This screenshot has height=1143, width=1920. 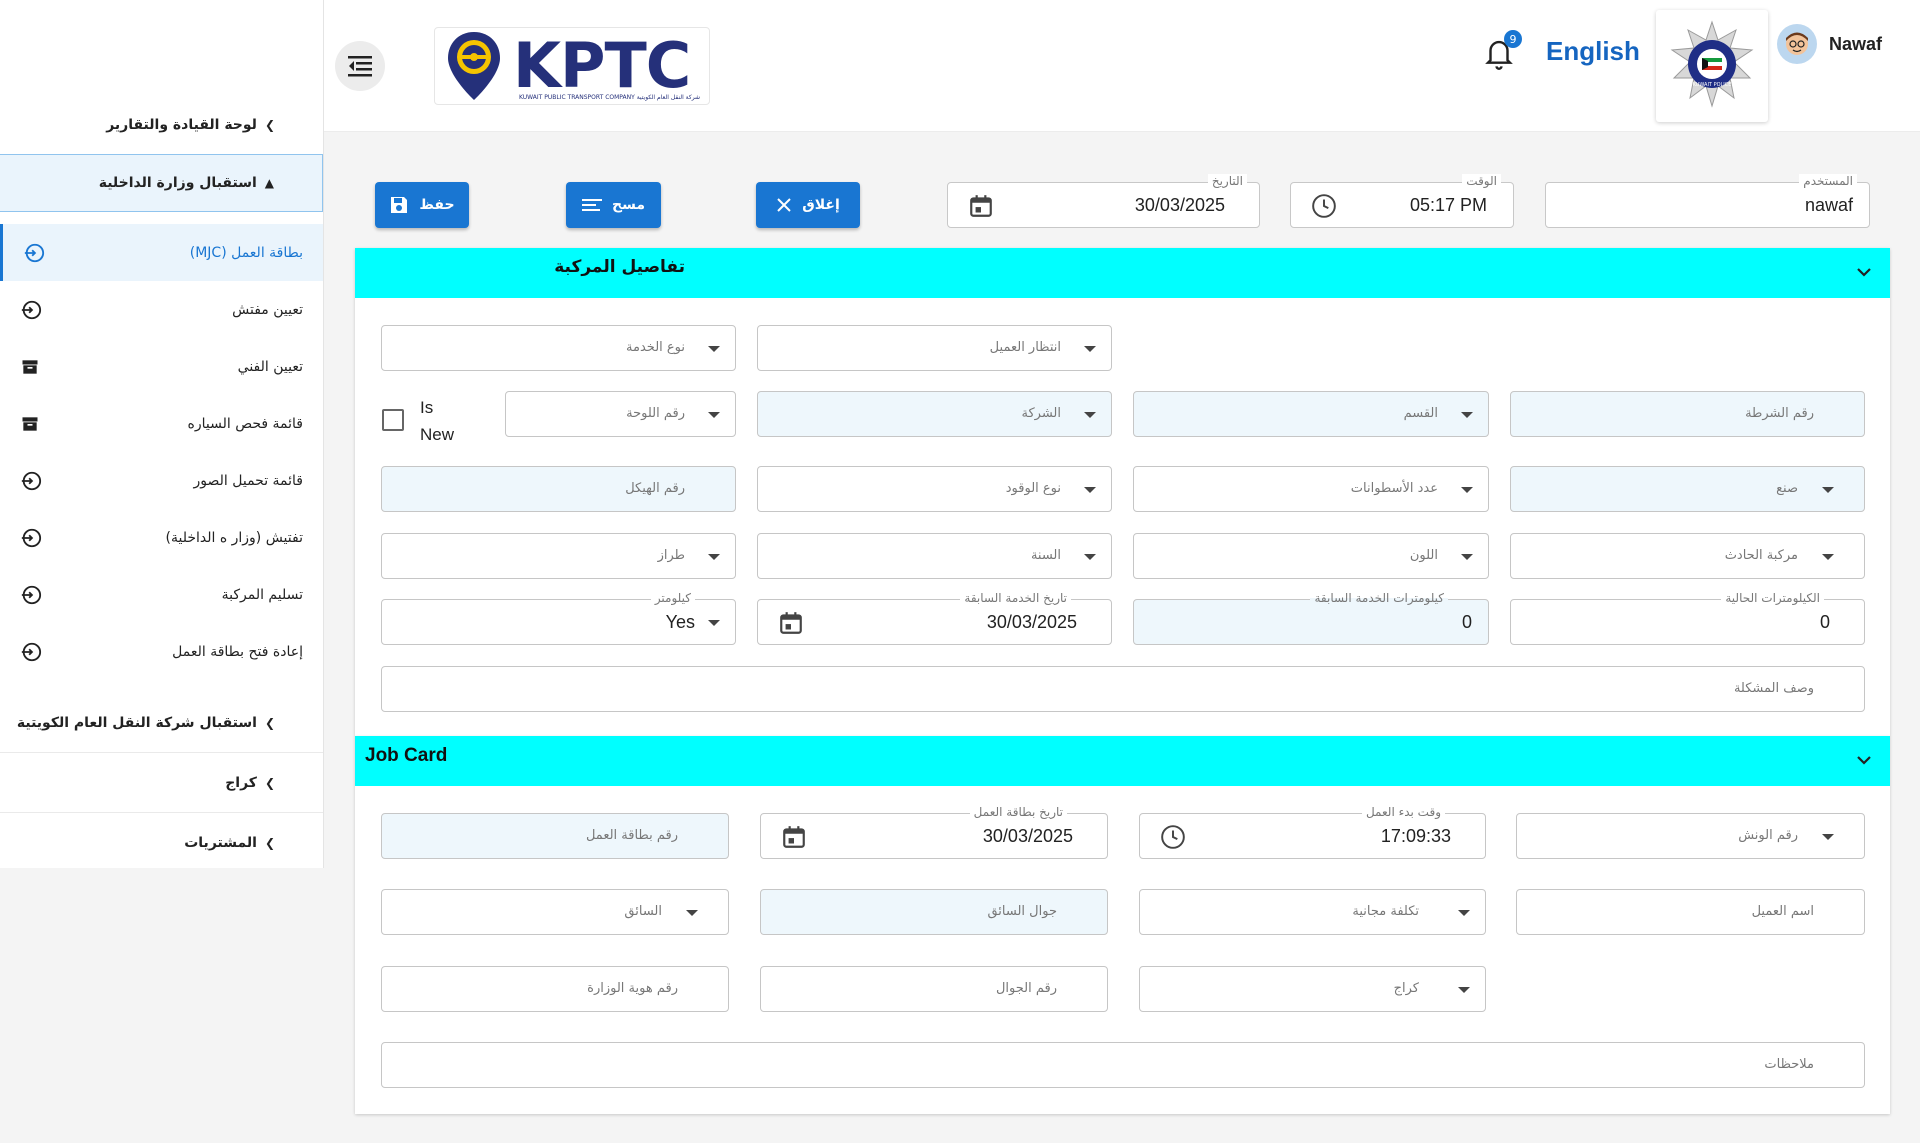 What do you see at coordinates (161, 309) in the screenshot?
I see `sidebar-item-assign-inspector: تعيين مفتش` at bounding box center [161, 309].